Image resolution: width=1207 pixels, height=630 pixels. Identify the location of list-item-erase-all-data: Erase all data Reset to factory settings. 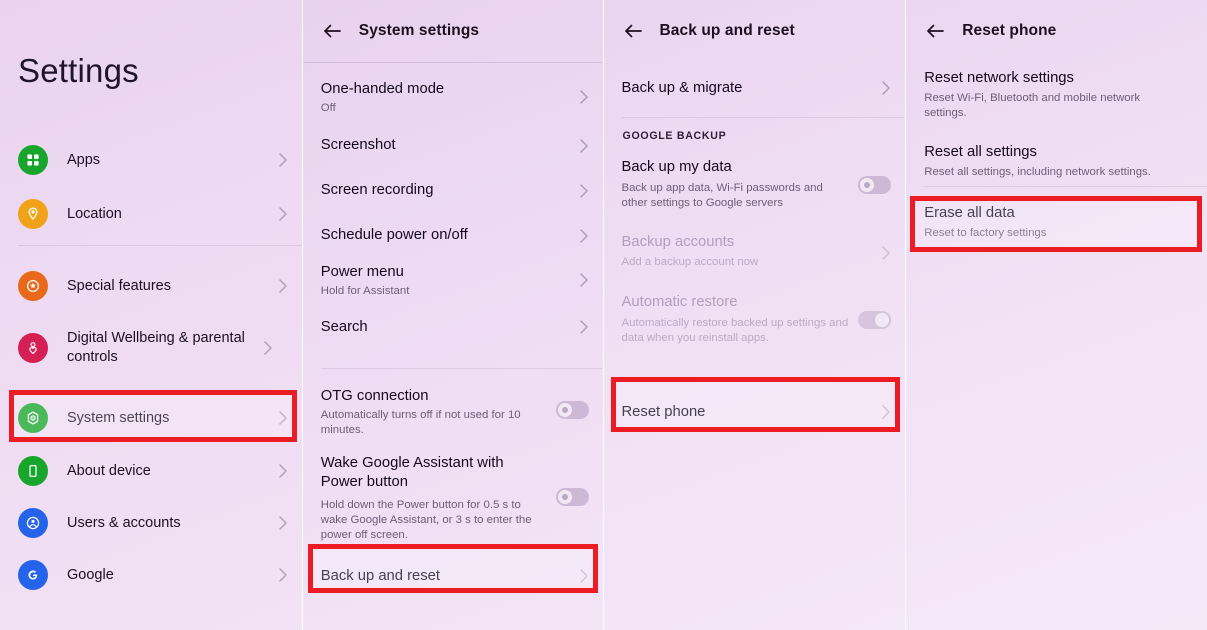
(1056, 222).